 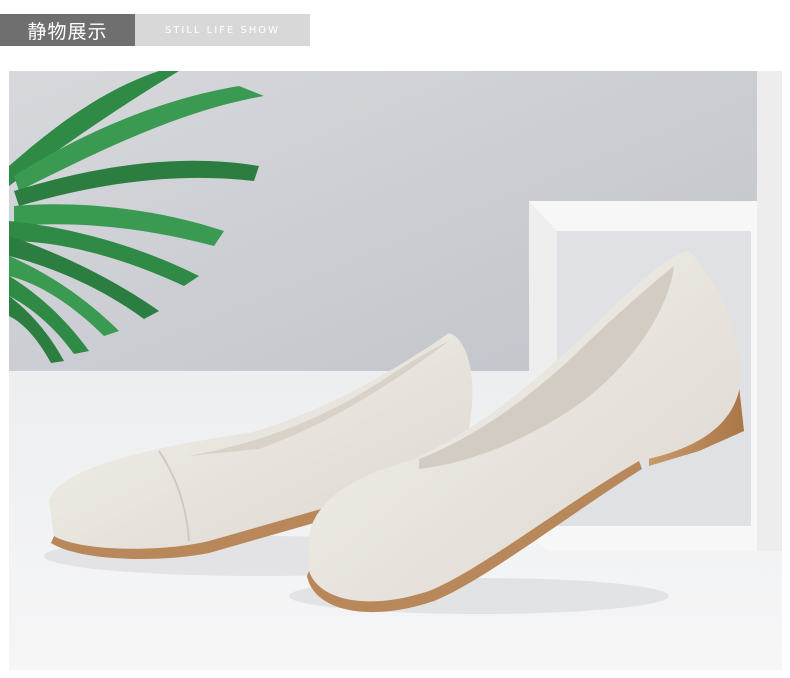 I want to click on section-header: 静物展示 STILL LIFE SHOW, so click(x=155, y=30).